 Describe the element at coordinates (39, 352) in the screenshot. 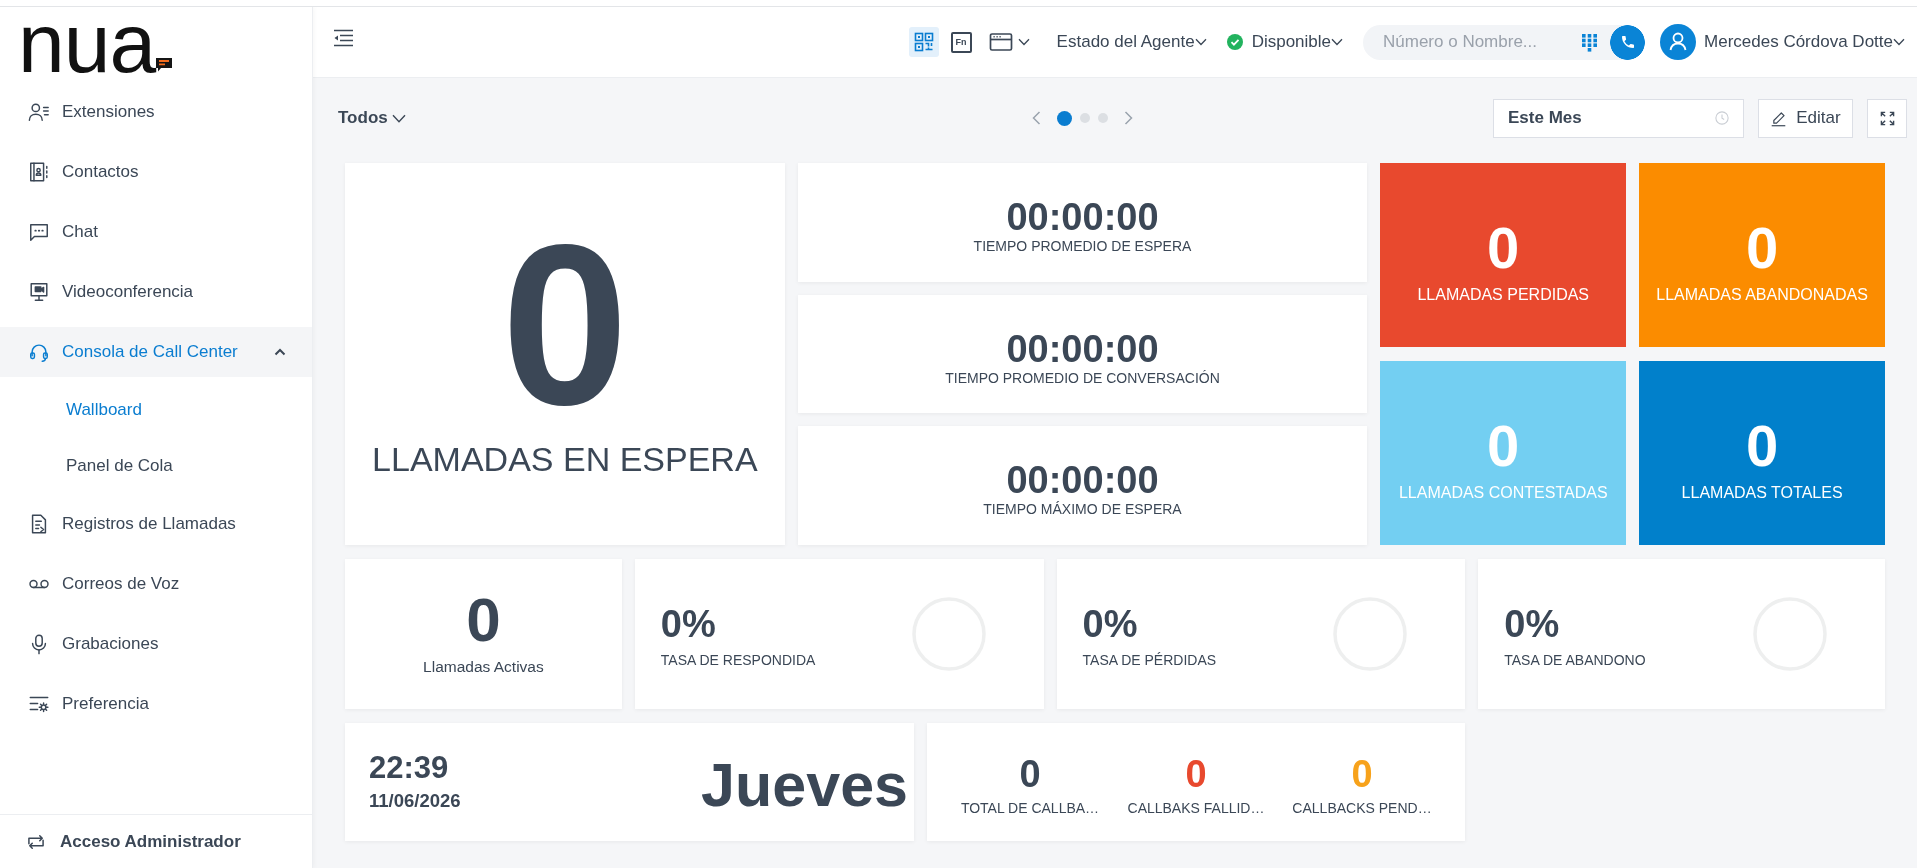

I see `headset-icon` at that location.